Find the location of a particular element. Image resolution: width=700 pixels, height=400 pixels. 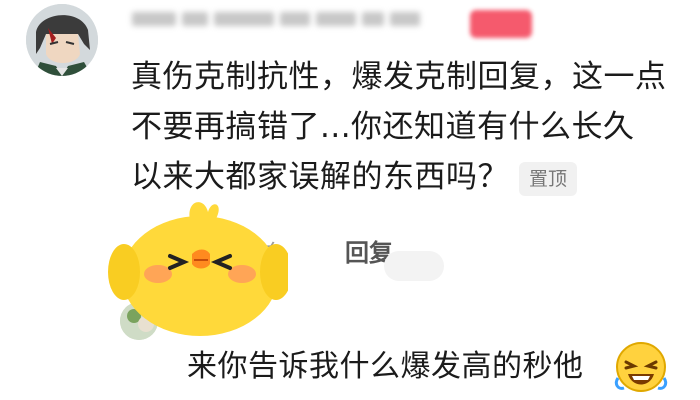

comment-line-2: 不要再搞错了...你还知道有什么长久 is located at coordinates (383, 127).